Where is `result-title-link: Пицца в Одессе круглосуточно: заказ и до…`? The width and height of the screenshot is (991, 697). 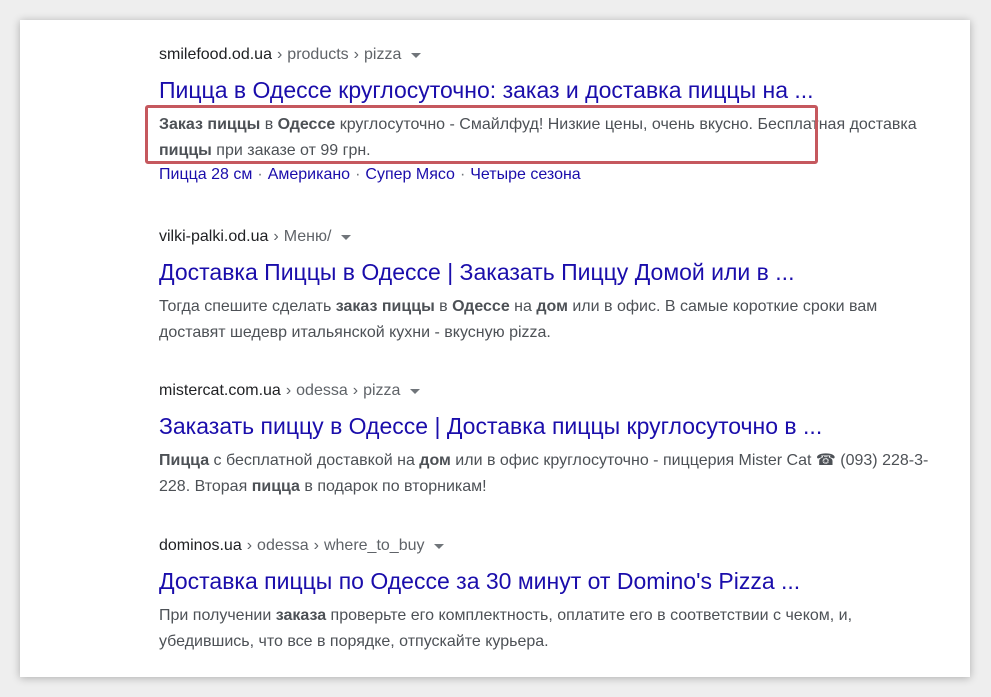
result-title-link: Пицца в Одессе круглосуточно: заказ и до… is located at coordinates (549, 90).